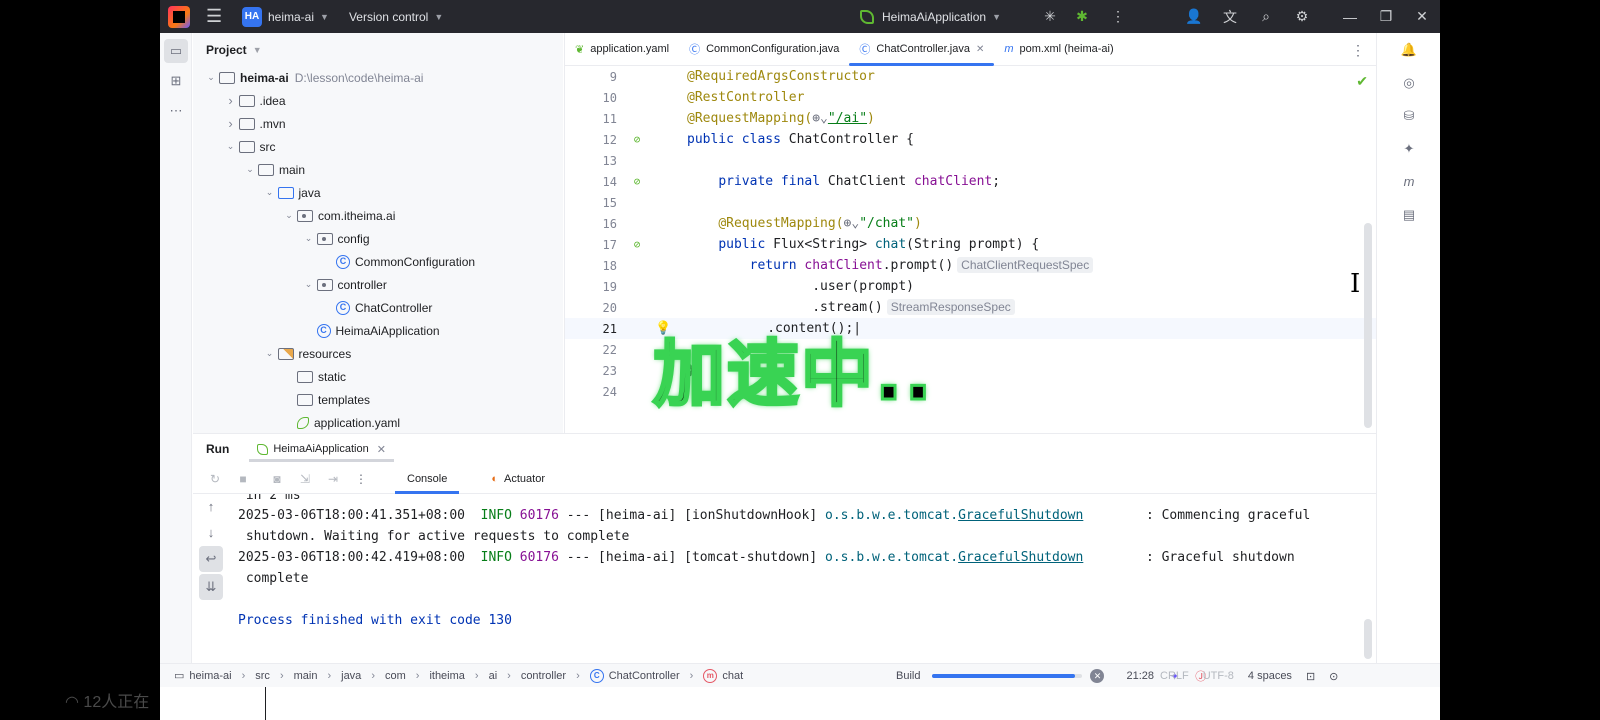 Image resolution: width=1600 pixels, height=720 pixels. I want to click on plugin-icon: ✦, so click(1409, 148).